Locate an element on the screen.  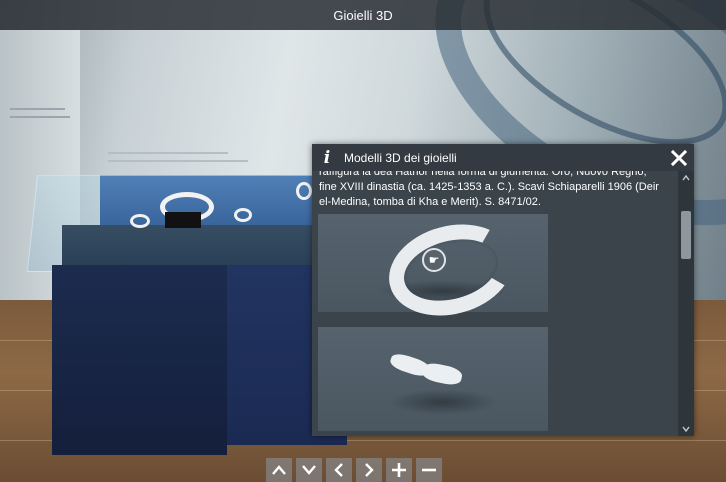
zoom-out-button is located at coordinates (429, 470).